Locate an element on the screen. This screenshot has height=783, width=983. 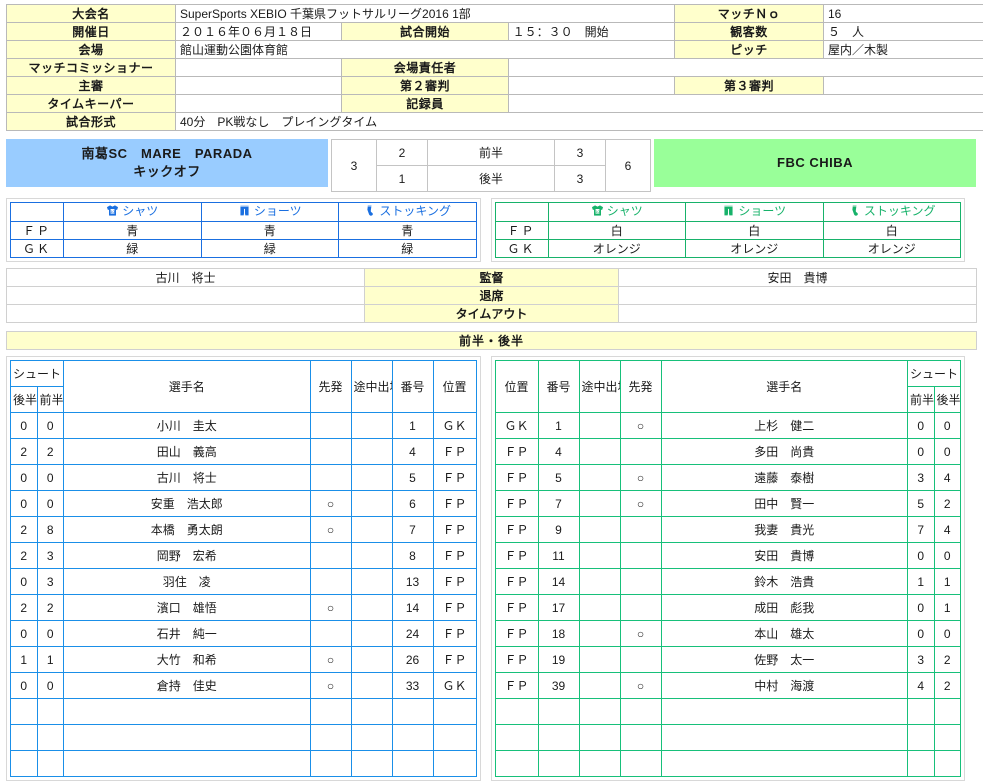
home-player-number: 1 is located at coordinates (412, 425).